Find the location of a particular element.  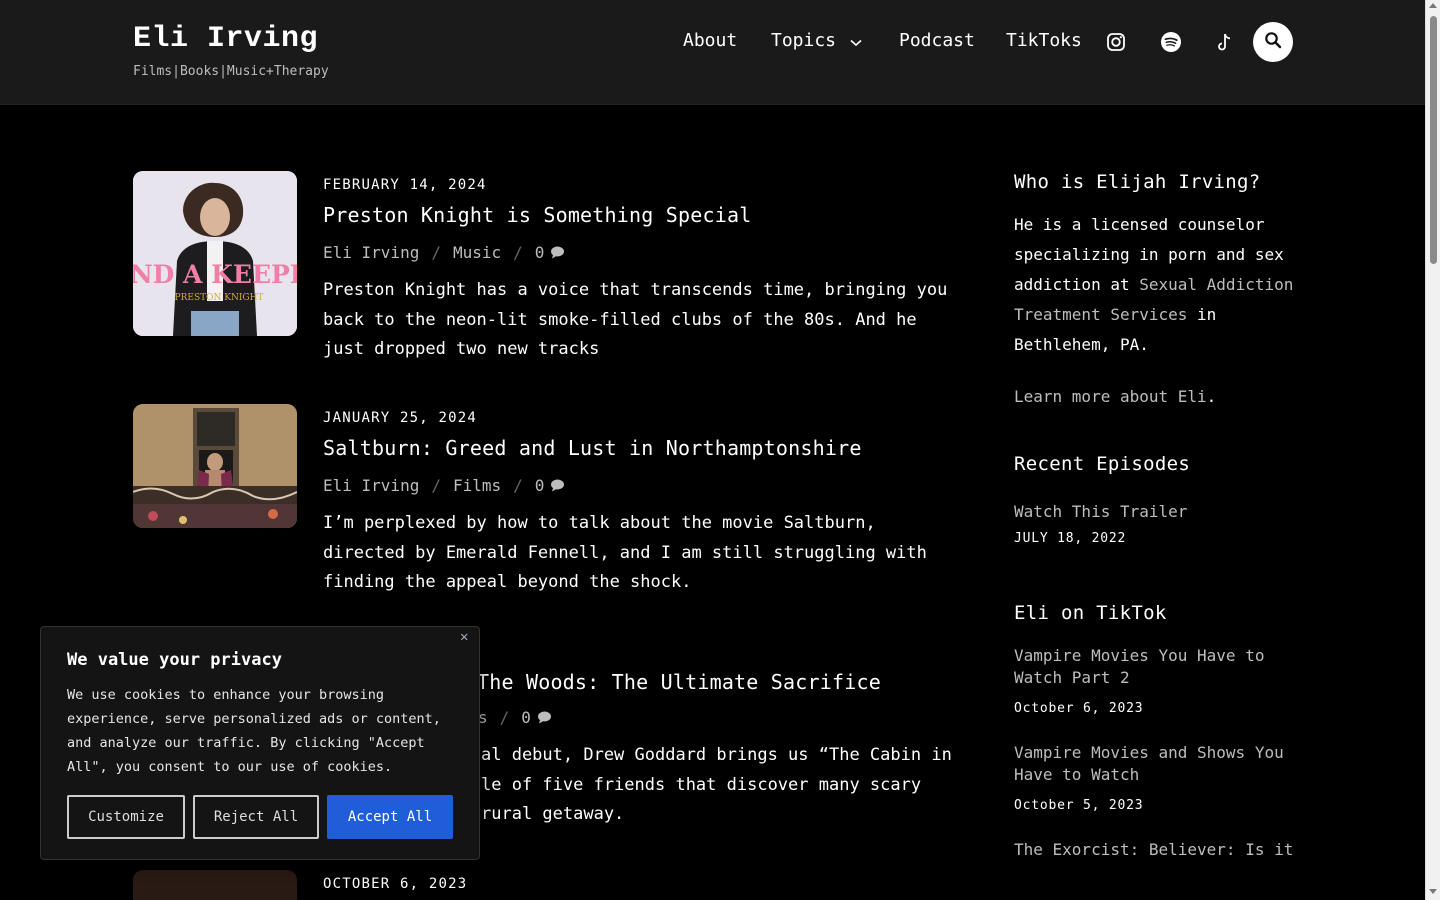

post-excerpt-line: rural getaway. is located at coordinates (553, 814).